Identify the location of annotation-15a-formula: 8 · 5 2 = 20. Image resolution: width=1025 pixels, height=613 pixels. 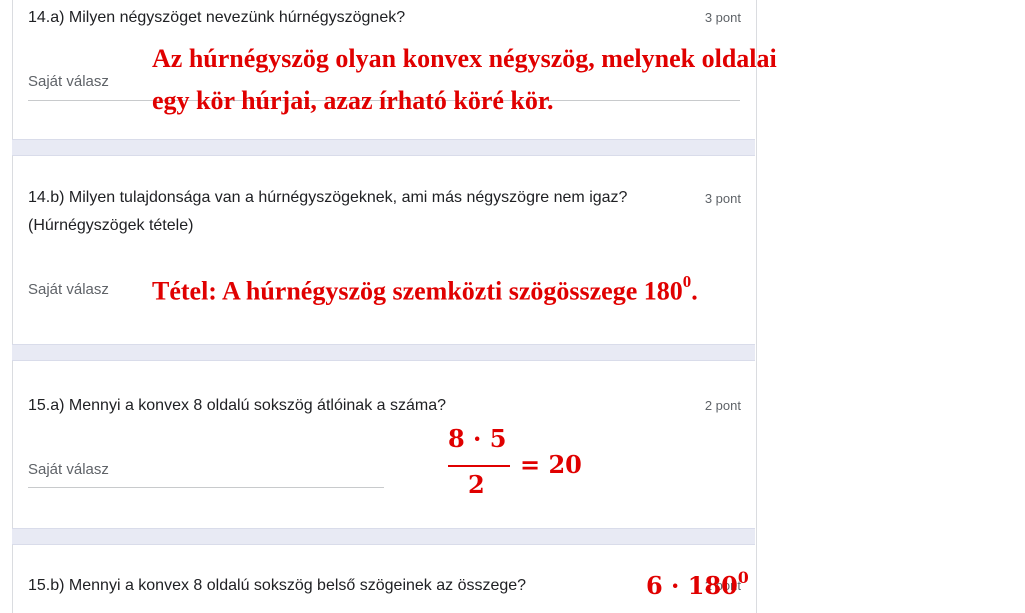
(523, 464).